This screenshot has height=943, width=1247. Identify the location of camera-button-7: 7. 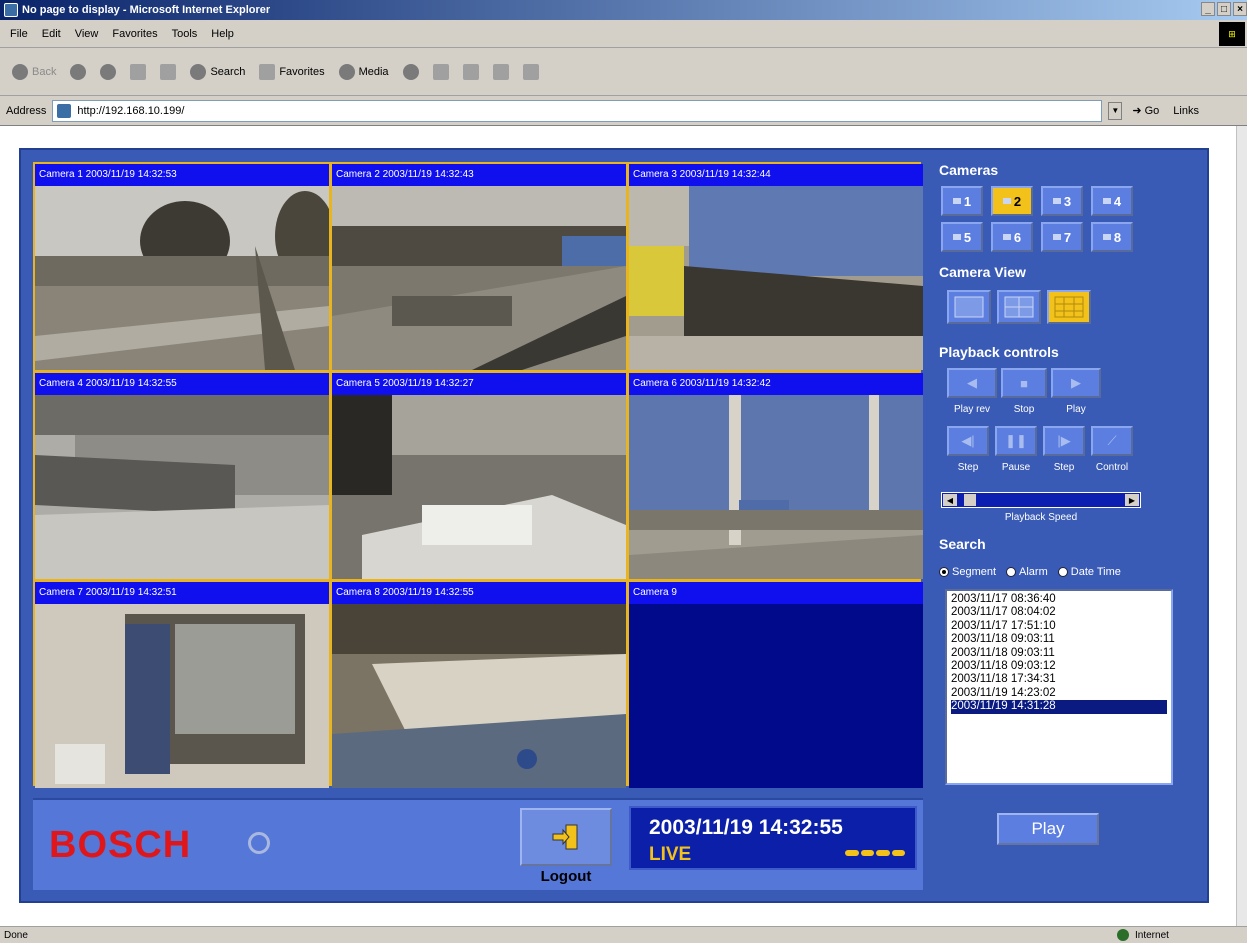
(1062, 237).